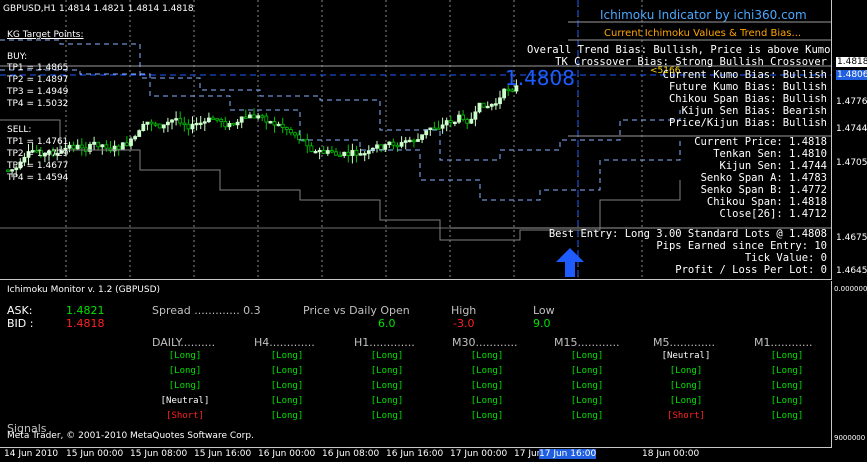  What do you see at coordinates (671, 454) in the screenshot?
I see `time-tick: 18 Jun 00:00` at bounding box center [671, 454].